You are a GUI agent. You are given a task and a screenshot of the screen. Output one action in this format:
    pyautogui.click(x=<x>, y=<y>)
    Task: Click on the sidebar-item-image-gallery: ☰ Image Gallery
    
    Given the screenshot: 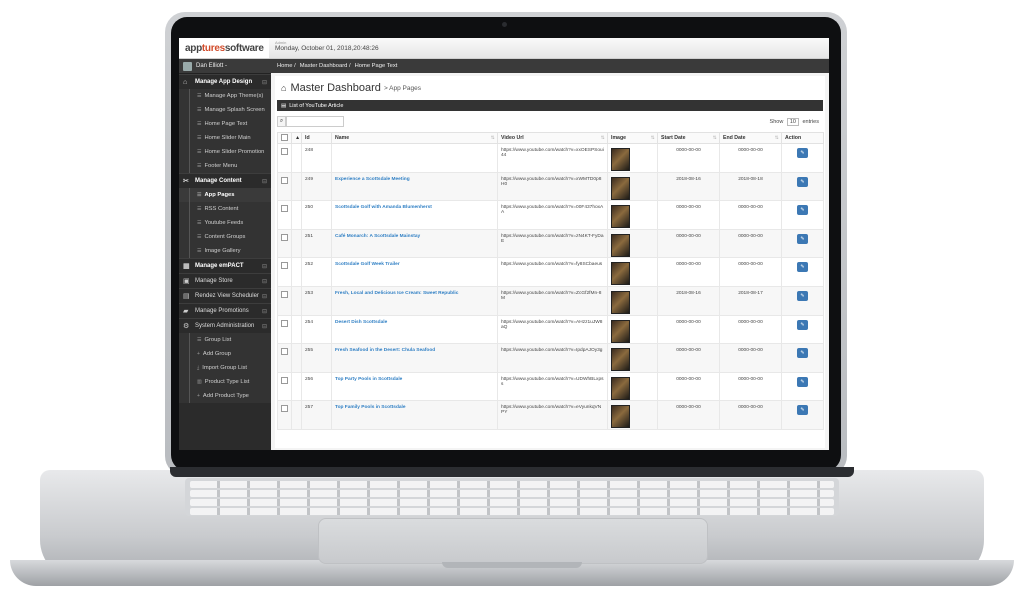 What is the action you would take?
    pyautogui.click(x=225, y=251)
    